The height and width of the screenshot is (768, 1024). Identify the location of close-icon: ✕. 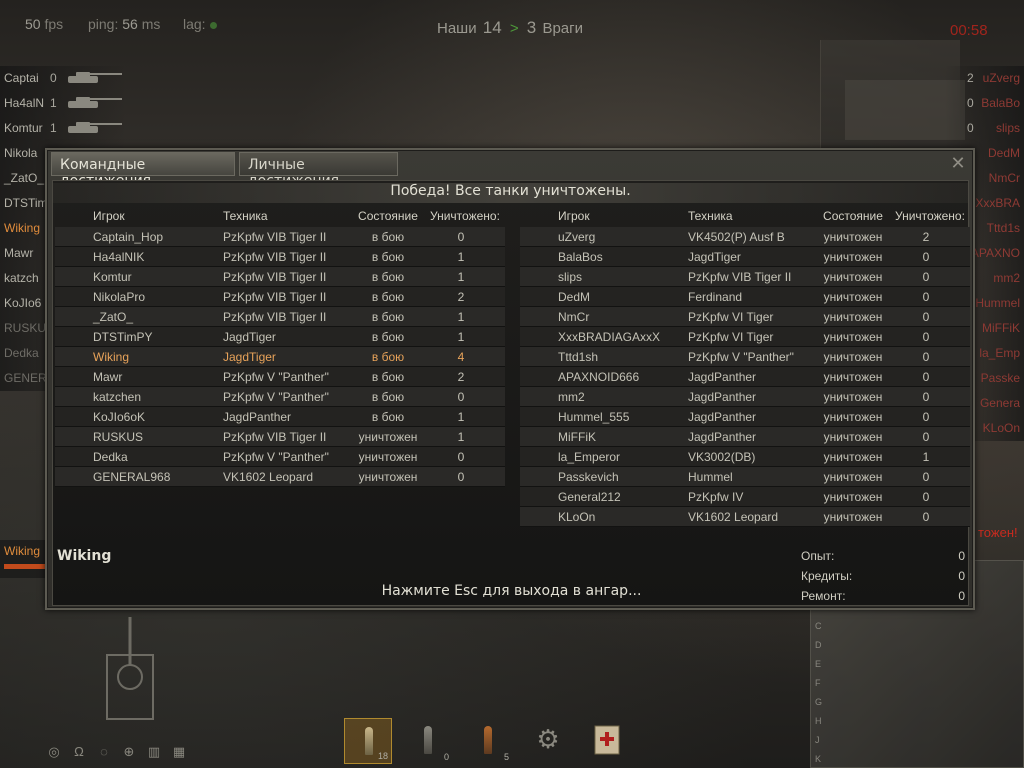
(958, 164).